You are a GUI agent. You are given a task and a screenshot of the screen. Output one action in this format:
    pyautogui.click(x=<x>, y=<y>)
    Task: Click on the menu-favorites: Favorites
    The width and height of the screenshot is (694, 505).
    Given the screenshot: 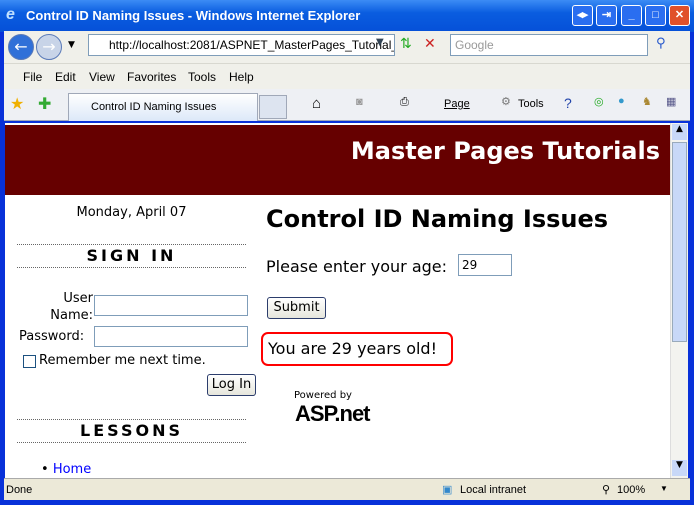 What is the action you would take?
    pyautogui.click(x=151, y=77)
    